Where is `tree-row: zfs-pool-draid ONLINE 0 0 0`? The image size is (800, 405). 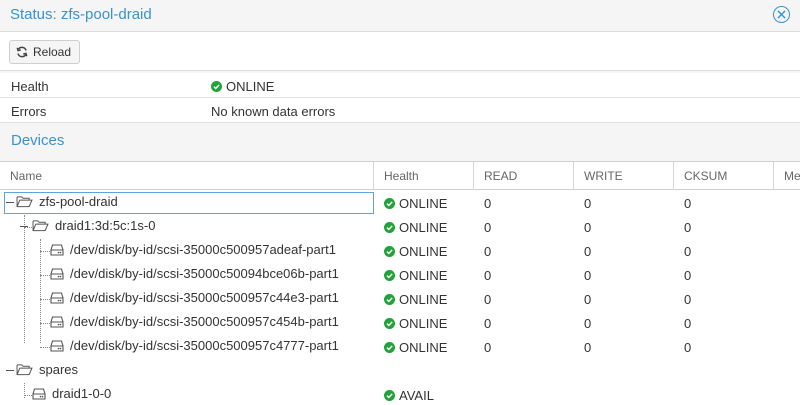 tree-row: zfs-pool-draid ONLINE 0 0 0 is located at coordinates (400, 203).